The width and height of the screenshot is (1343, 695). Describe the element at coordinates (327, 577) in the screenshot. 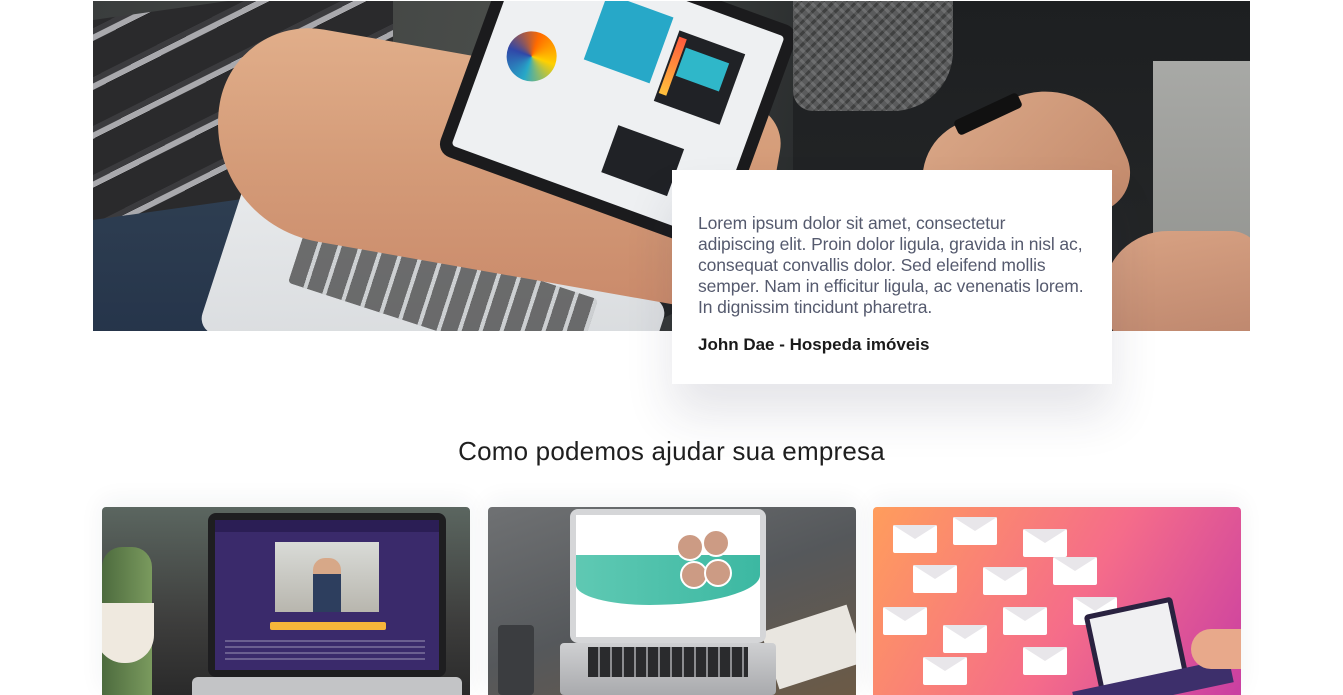

I see `video-thumbnail` at that location.